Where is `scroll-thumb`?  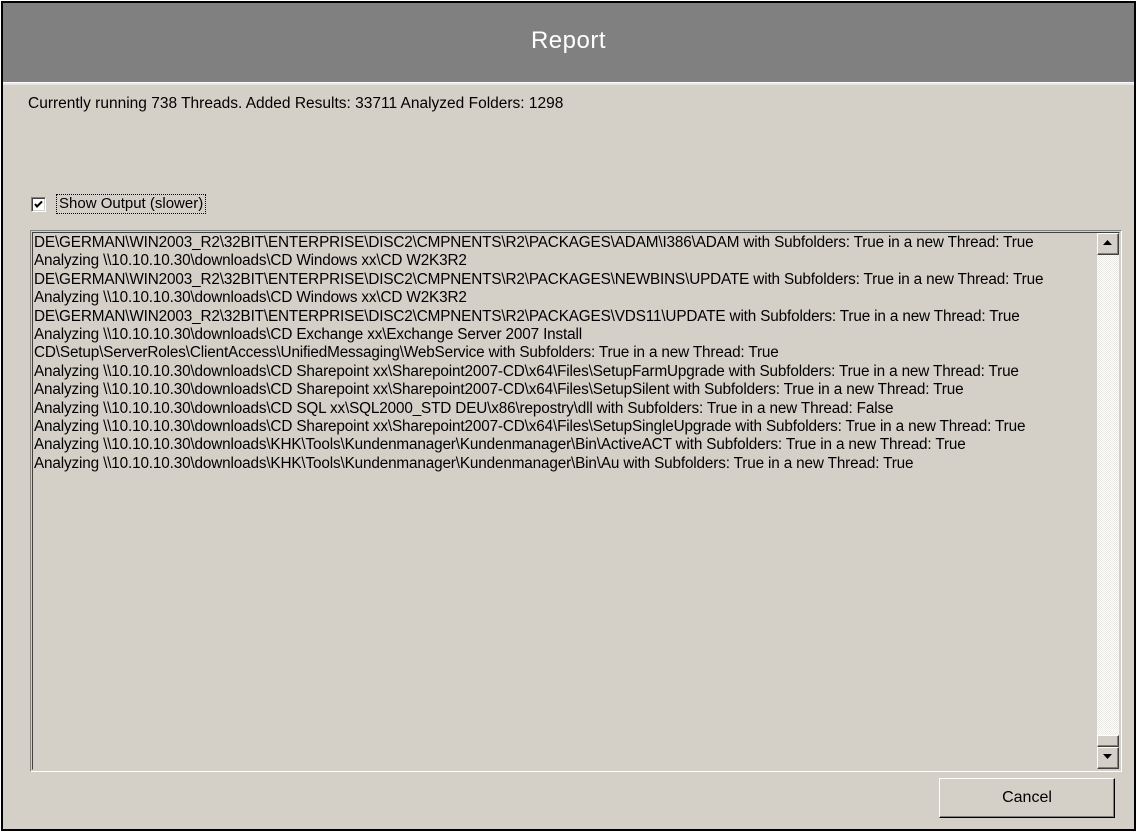
scroll-thumb is located at coordinates (1108, 741).